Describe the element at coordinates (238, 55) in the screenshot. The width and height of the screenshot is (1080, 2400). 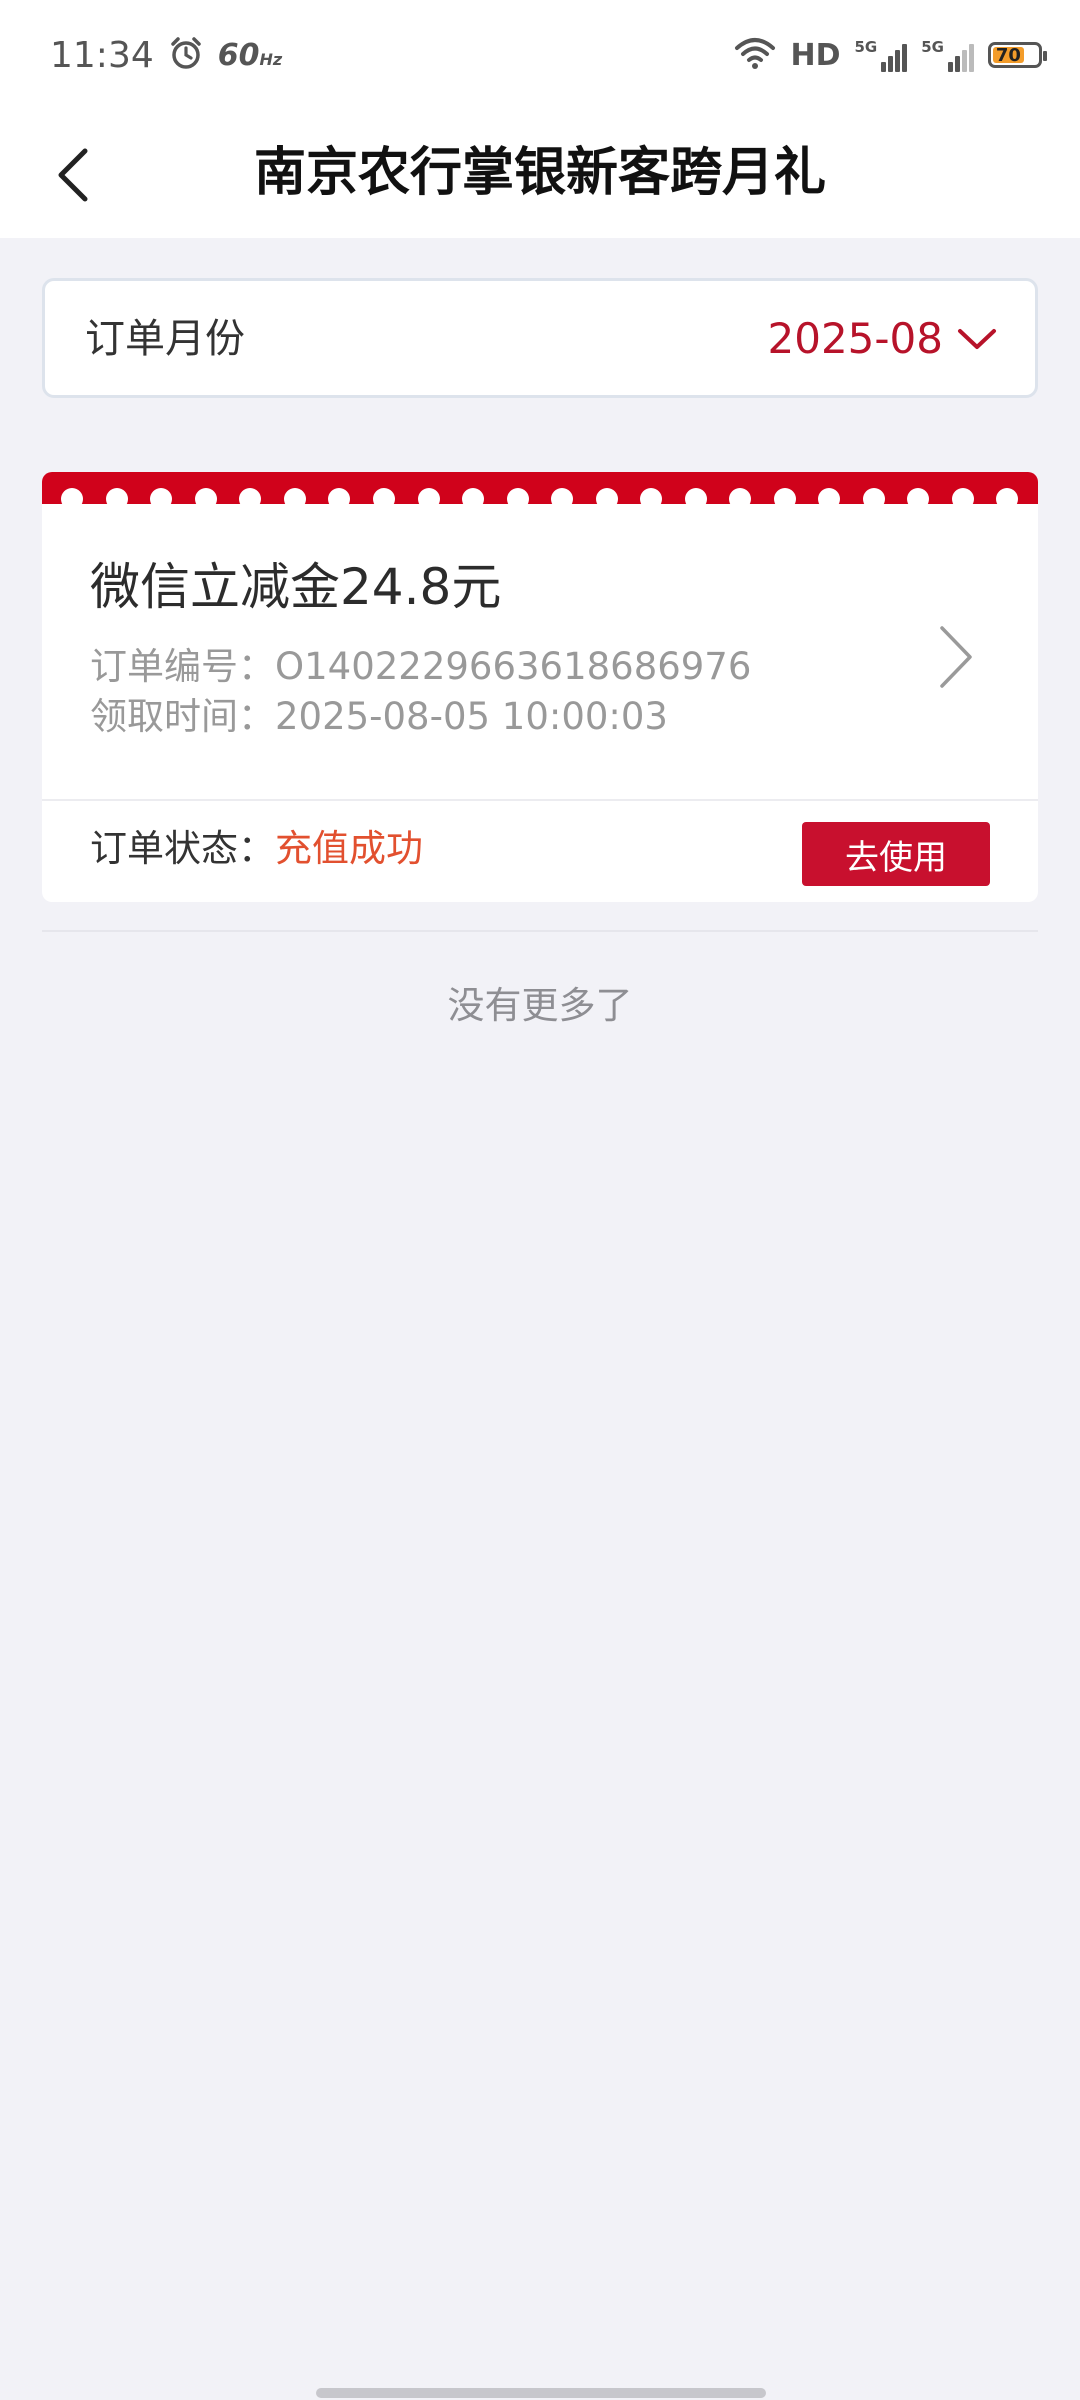
I see `refresh-rate-value: 60` at that location.